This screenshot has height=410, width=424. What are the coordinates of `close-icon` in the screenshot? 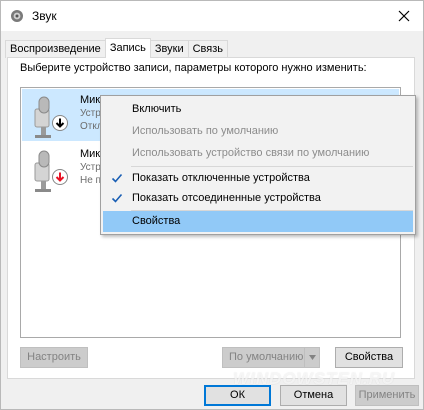 It's located at (404, 16).